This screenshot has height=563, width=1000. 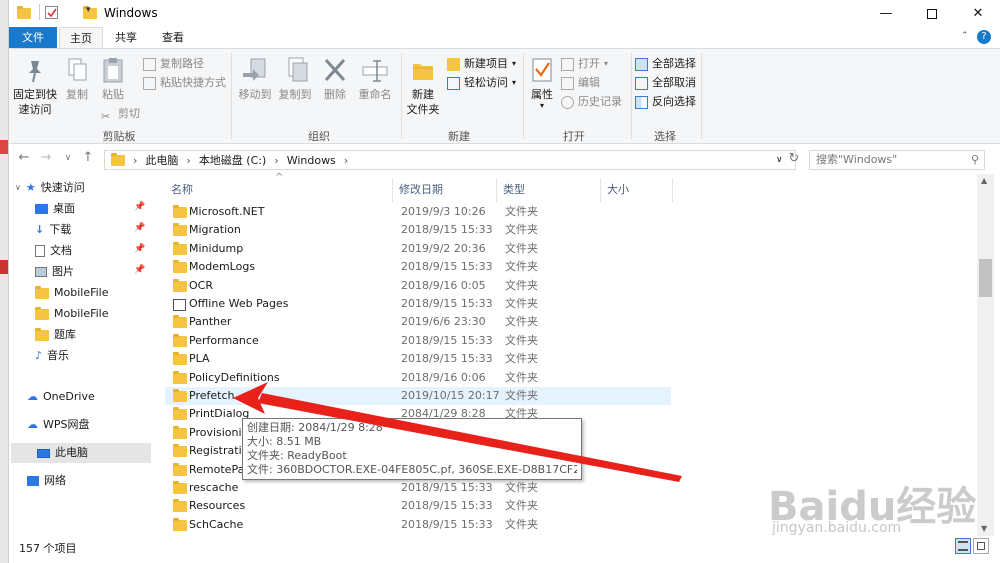 What do you see at coordinates (335, 78) in the screenshot?
I see `delete-button: 删除` at bounding box center [335, 78].